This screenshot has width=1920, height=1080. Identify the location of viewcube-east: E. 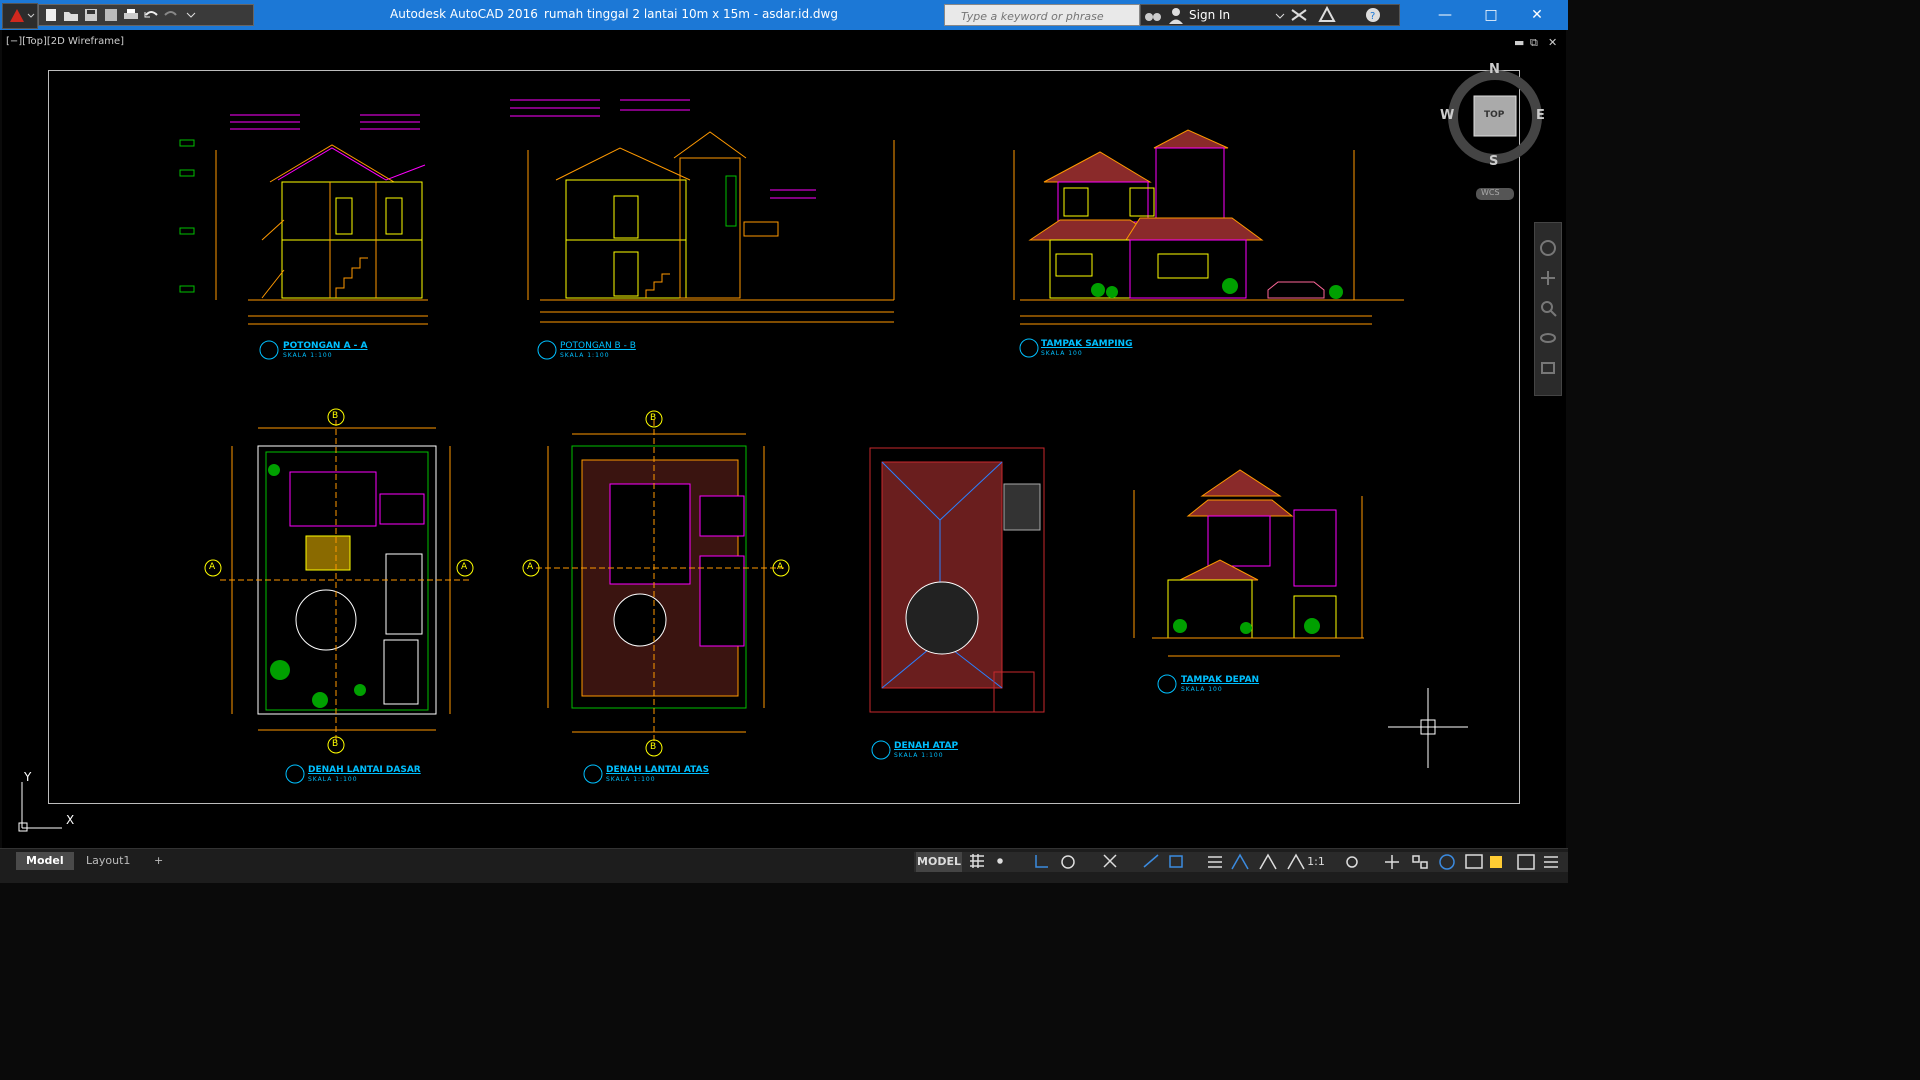
(1540, 115).